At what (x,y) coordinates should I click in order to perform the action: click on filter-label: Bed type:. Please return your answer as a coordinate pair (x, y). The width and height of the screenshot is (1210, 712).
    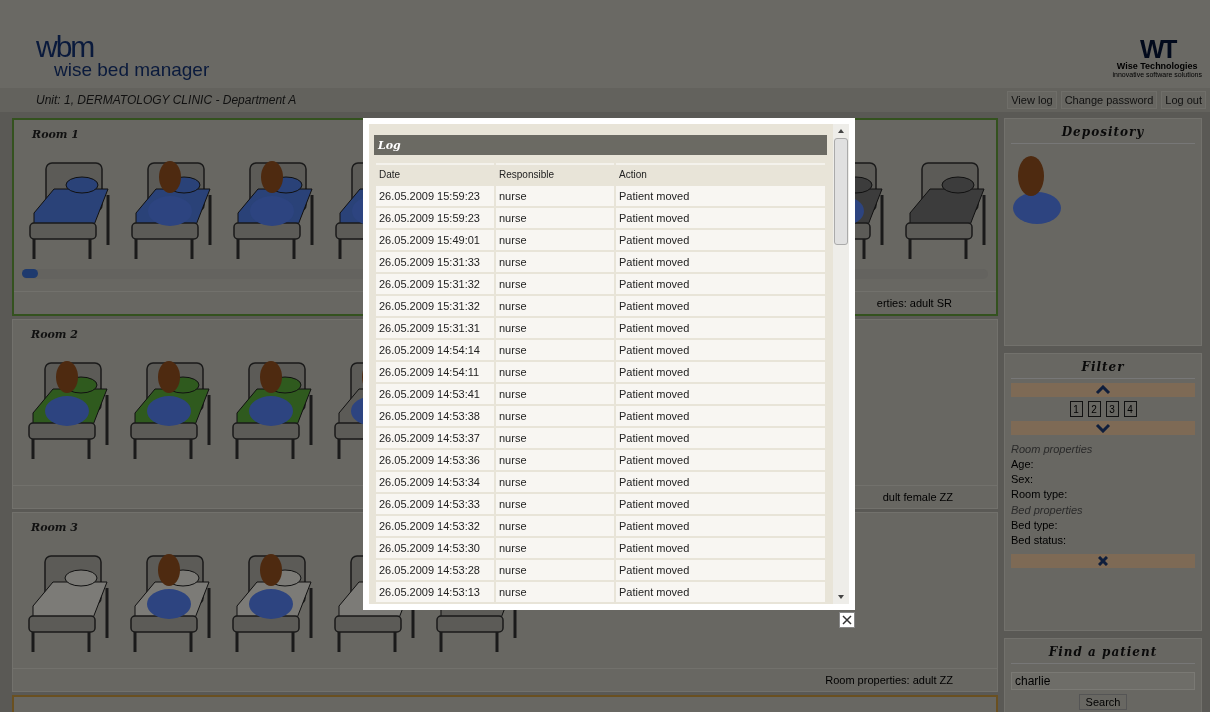
    Looking at the image, I should click on (1035, 525).